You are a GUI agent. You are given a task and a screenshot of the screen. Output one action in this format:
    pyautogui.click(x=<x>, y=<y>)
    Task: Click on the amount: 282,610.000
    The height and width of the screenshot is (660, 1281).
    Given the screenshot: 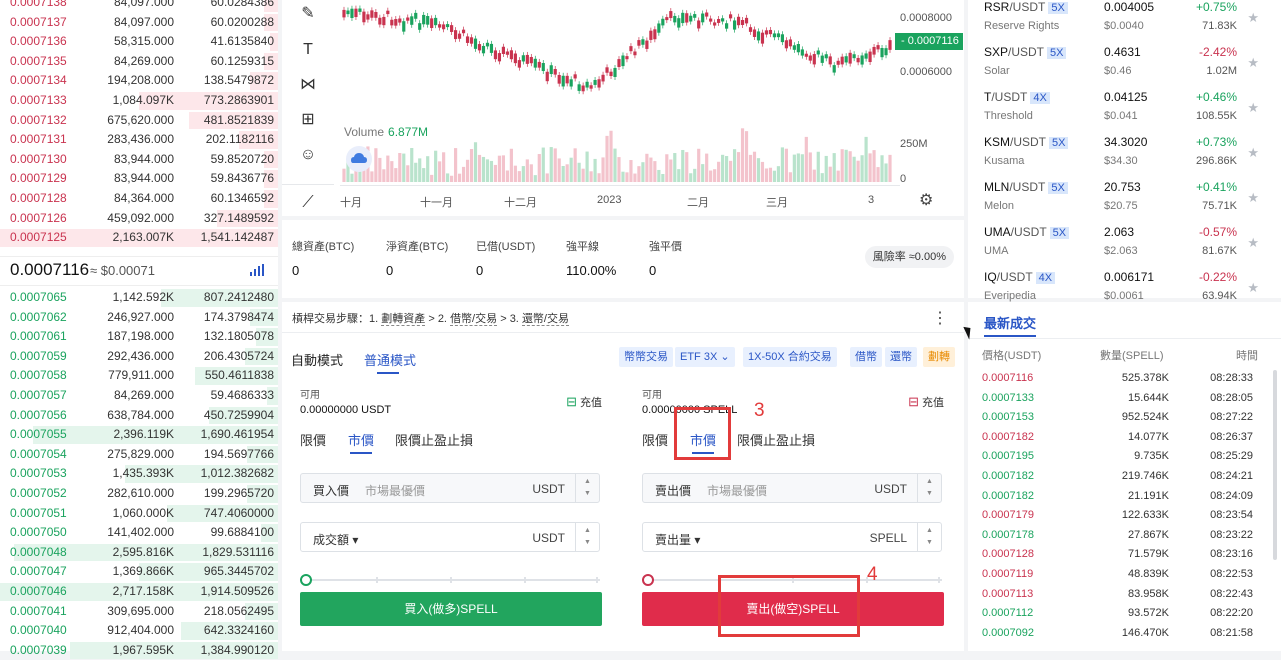 What is the action you would take?
    pyautogui.click(x=140, y=493)
    